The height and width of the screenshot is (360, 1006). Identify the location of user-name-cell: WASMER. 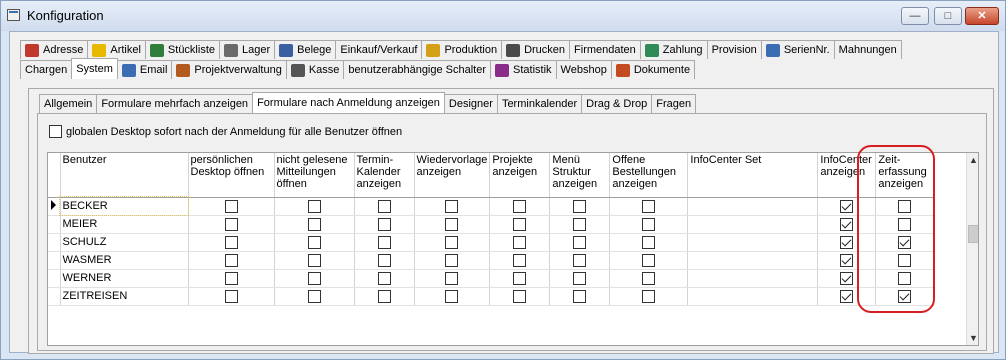
(124, 260).